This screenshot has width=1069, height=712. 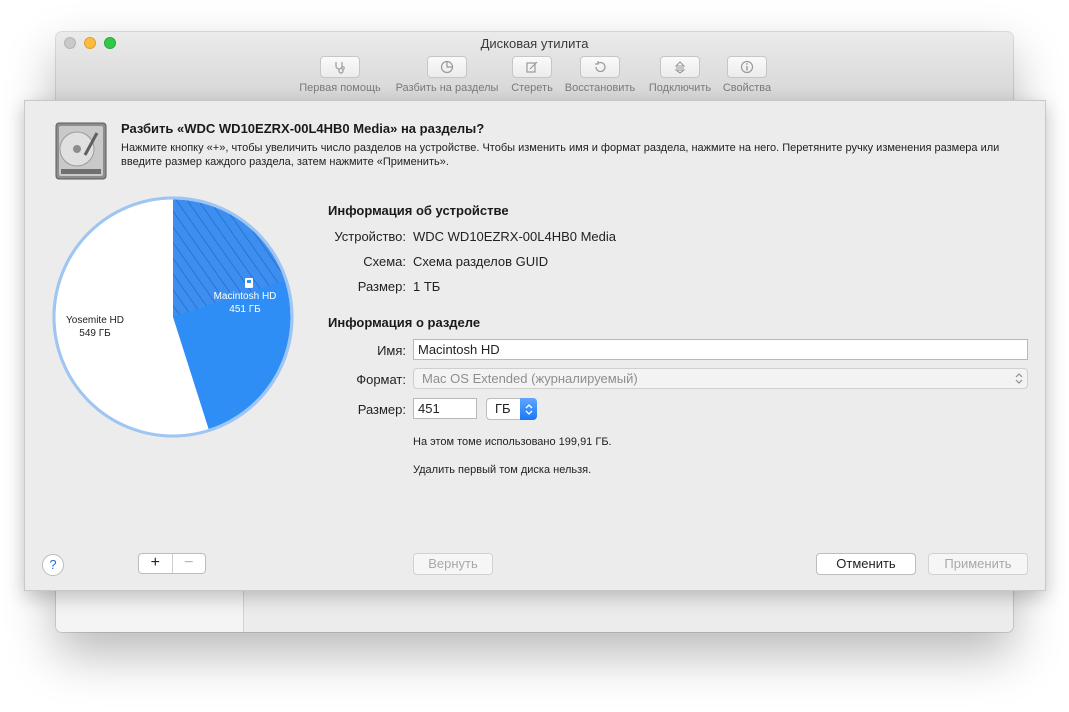 I want to click on info-icon, so click(x=747, y=67).